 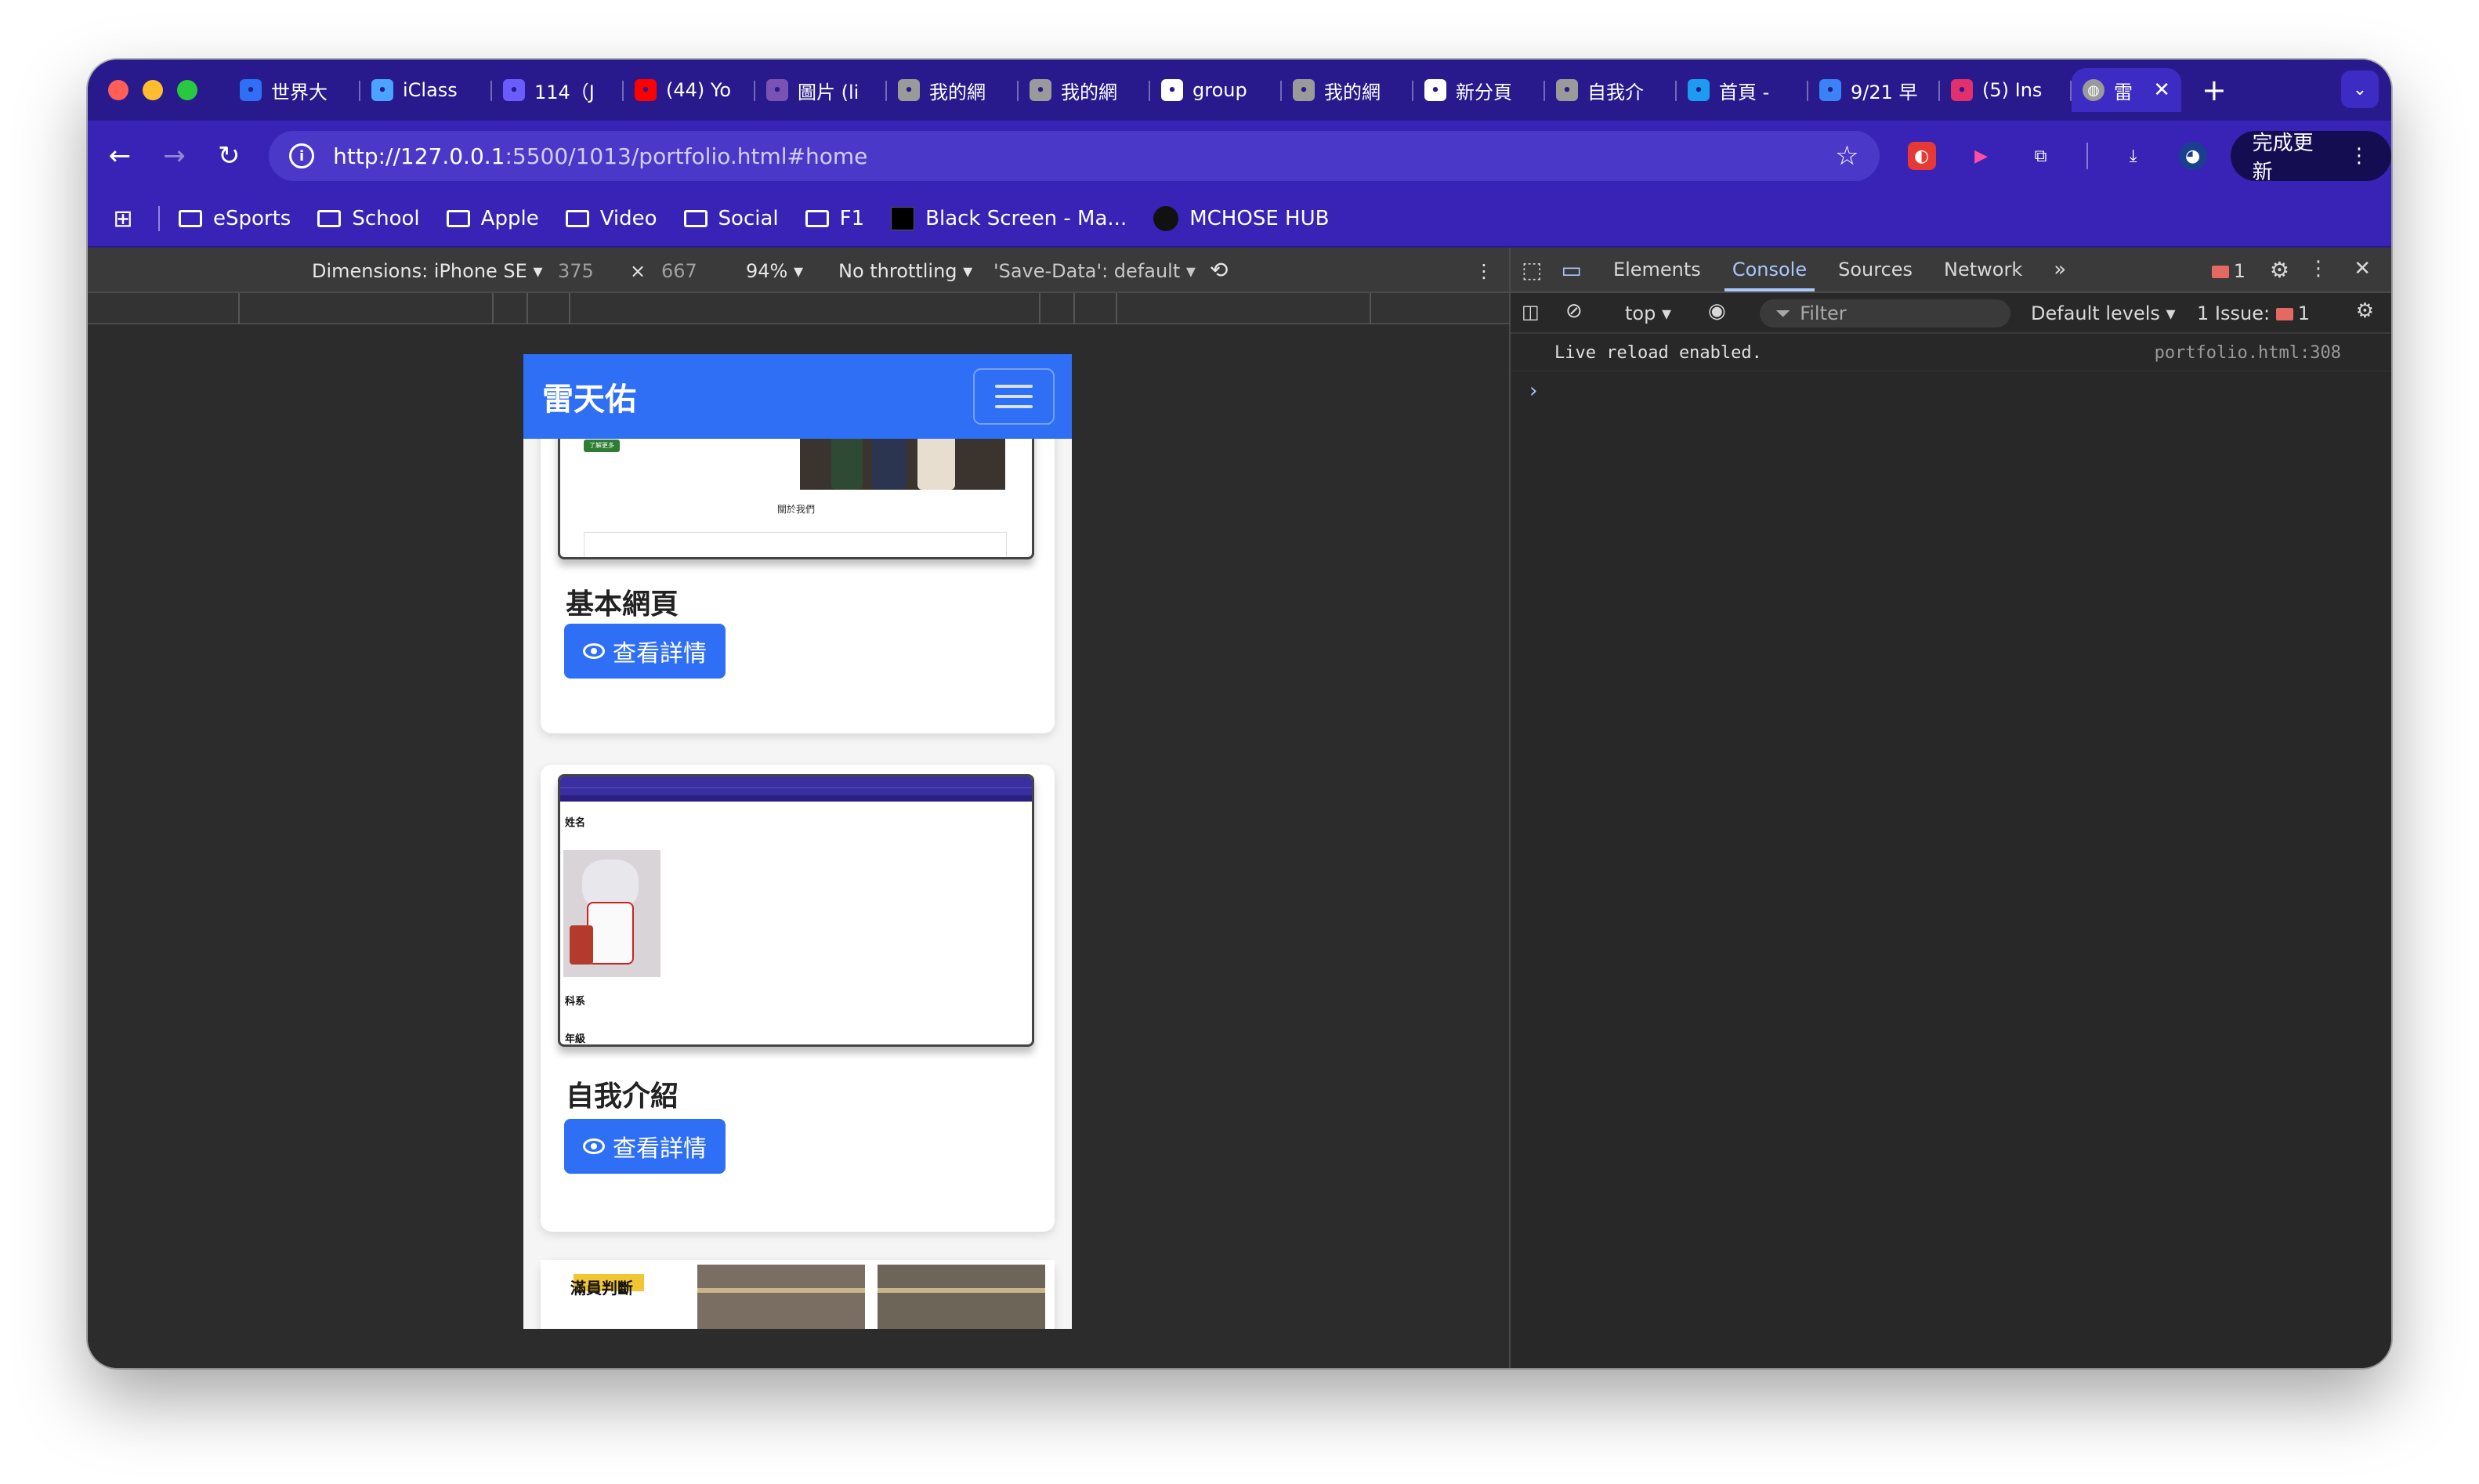 What do you see at coordinates (2248, 353) in the screenshot?
I see `console-source-link: portfolio.html:308` at bounding box center [2248, 353].